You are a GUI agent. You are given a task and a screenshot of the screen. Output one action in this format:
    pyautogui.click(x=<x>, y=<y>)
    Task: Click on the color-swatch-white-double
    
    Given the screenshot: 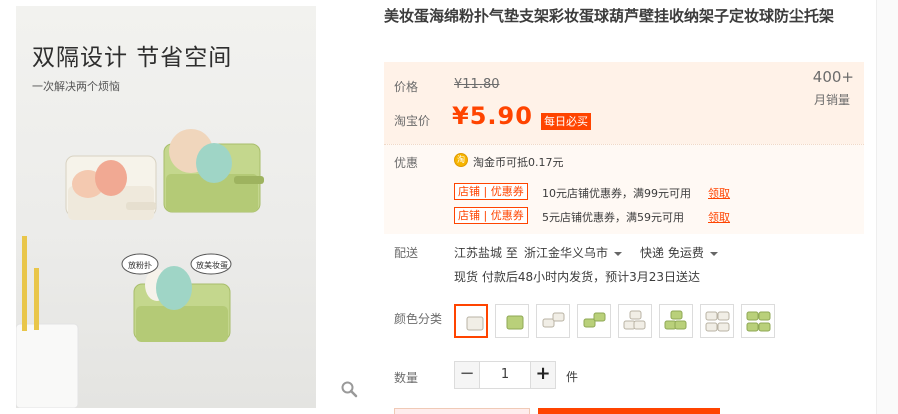 What is the action you would take?
    pyautogui.click(x=553, y=321)
    